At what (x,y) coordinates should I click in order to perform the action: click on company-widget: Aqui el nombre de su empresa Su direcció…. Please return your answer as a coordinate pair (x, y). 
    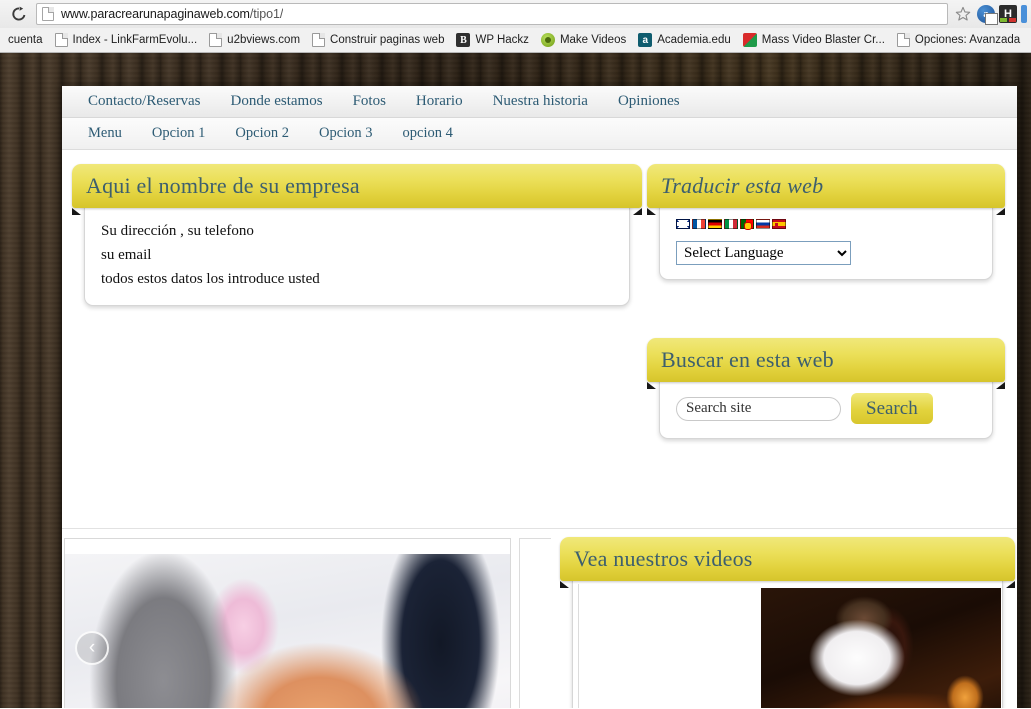
    Looking at the image, I should click on (357, 235).